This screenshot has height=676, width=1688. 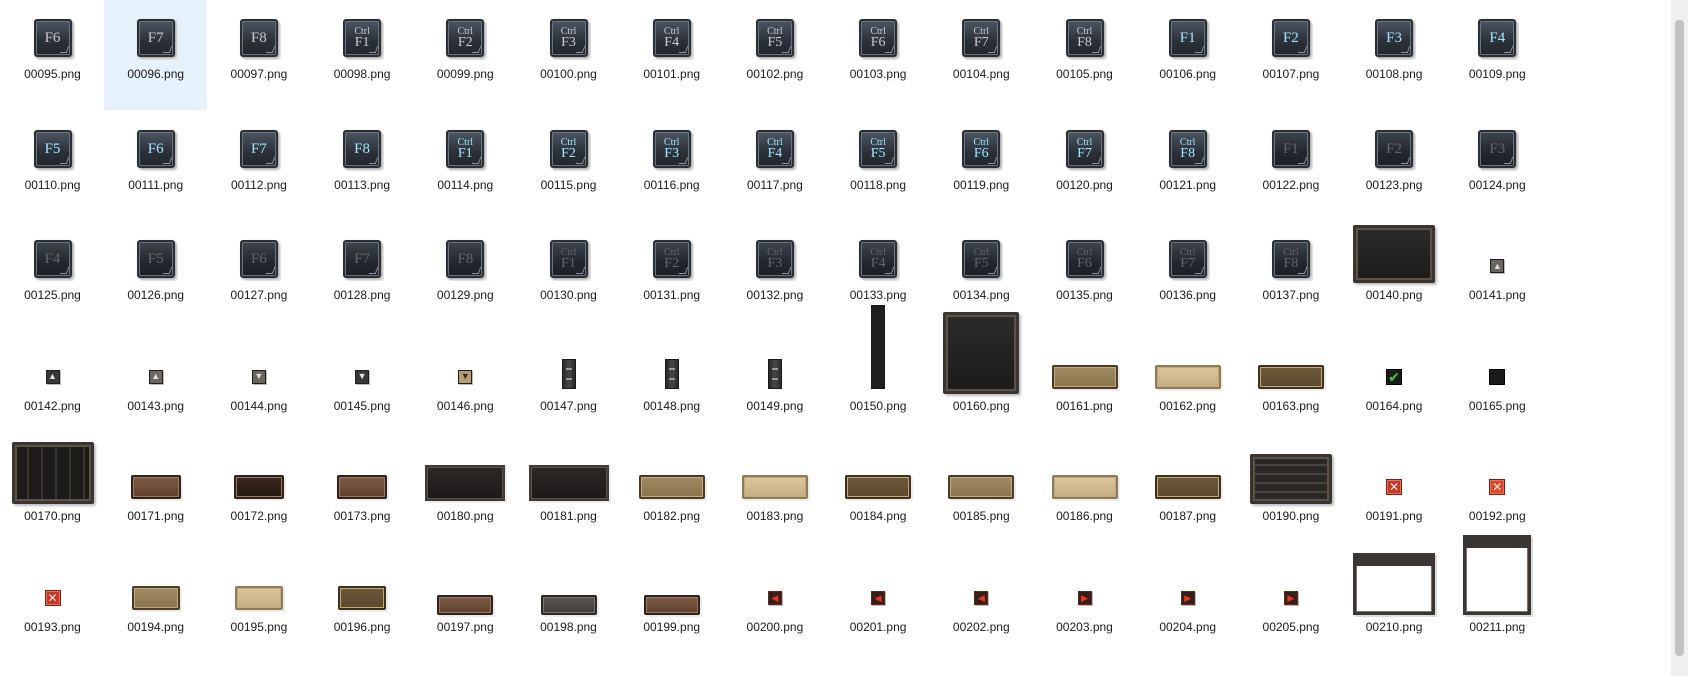 I want to click on file-item: ▲ 00142.png, so click(x=52, y=387).